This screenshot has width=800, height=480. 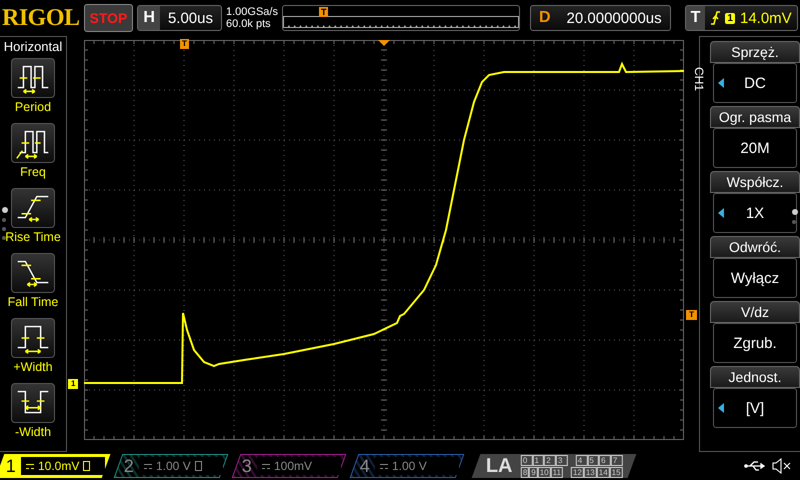 What do you see at coordinates (384, 43) in the screenshot?
I see `delay-marker-icon` at bounding box center [384, 43].